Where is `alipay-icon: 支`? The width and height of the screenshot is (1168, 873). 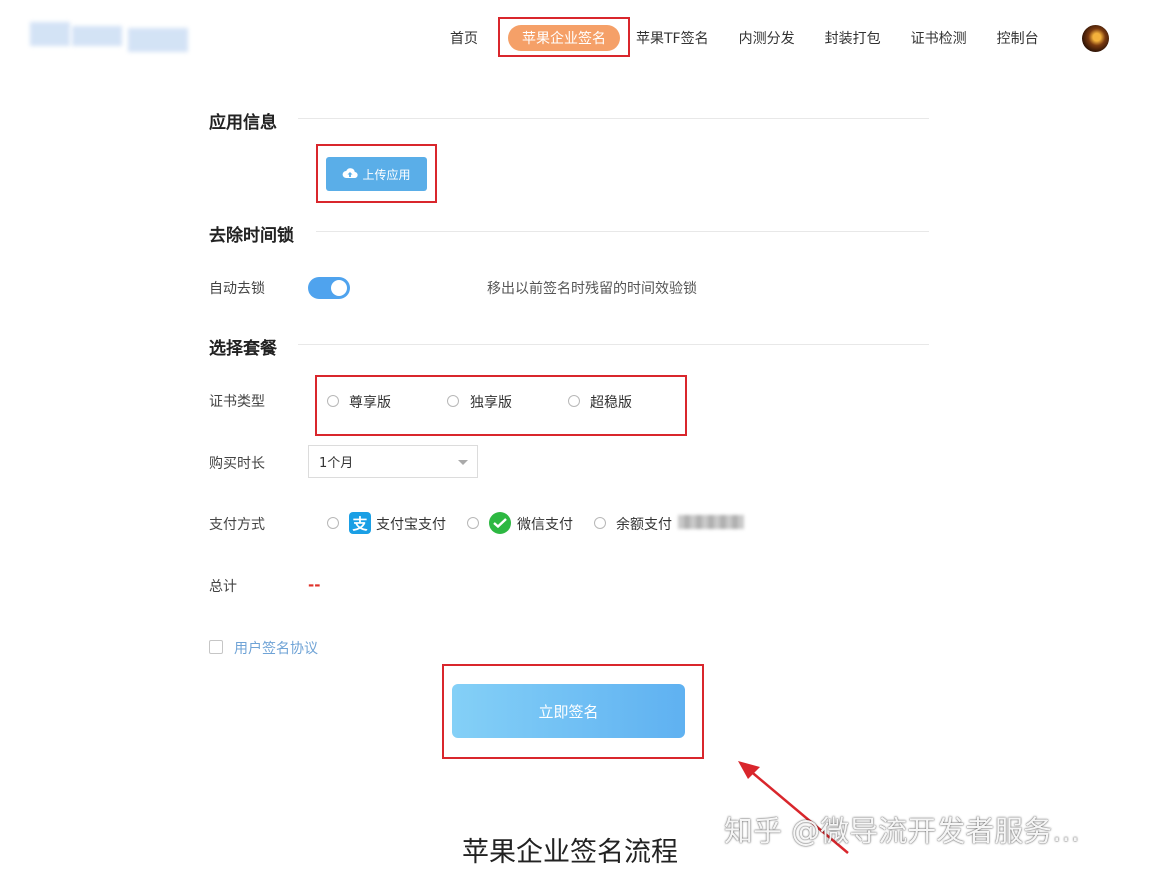
alipay-icon: 支 is located at coordinates (360, 523).